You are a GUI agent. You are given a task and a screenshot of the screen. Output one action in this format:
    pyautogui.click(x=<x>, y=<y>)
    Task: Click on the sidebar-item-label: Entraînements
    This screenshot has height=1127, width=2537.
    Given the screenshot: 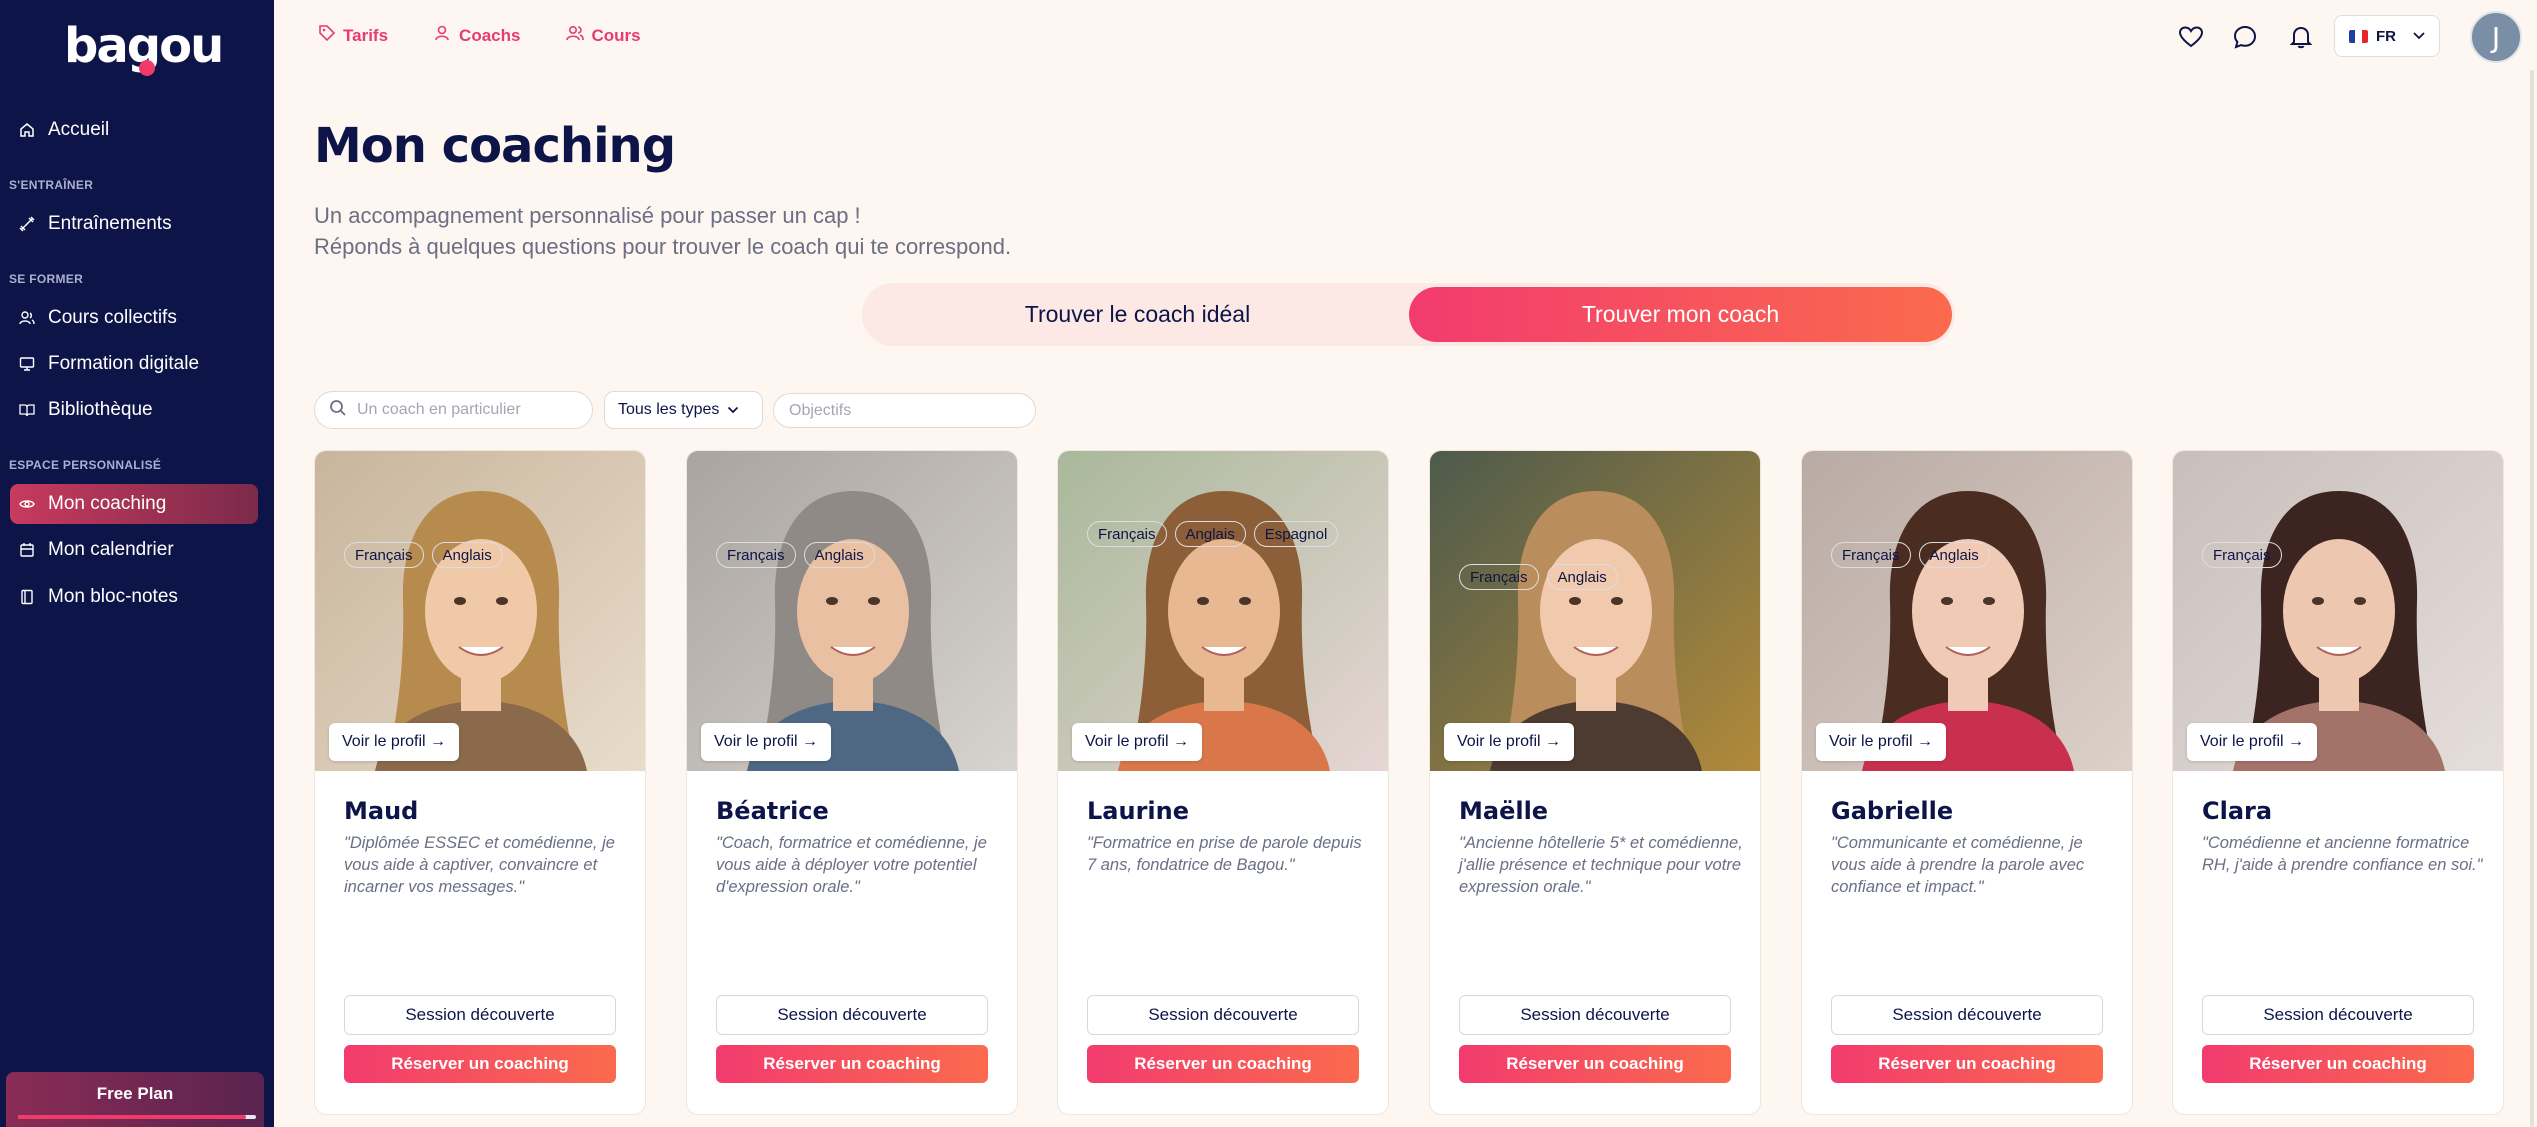 What is the action you would take?
    pyautogui.click(x=110, y=223)
    